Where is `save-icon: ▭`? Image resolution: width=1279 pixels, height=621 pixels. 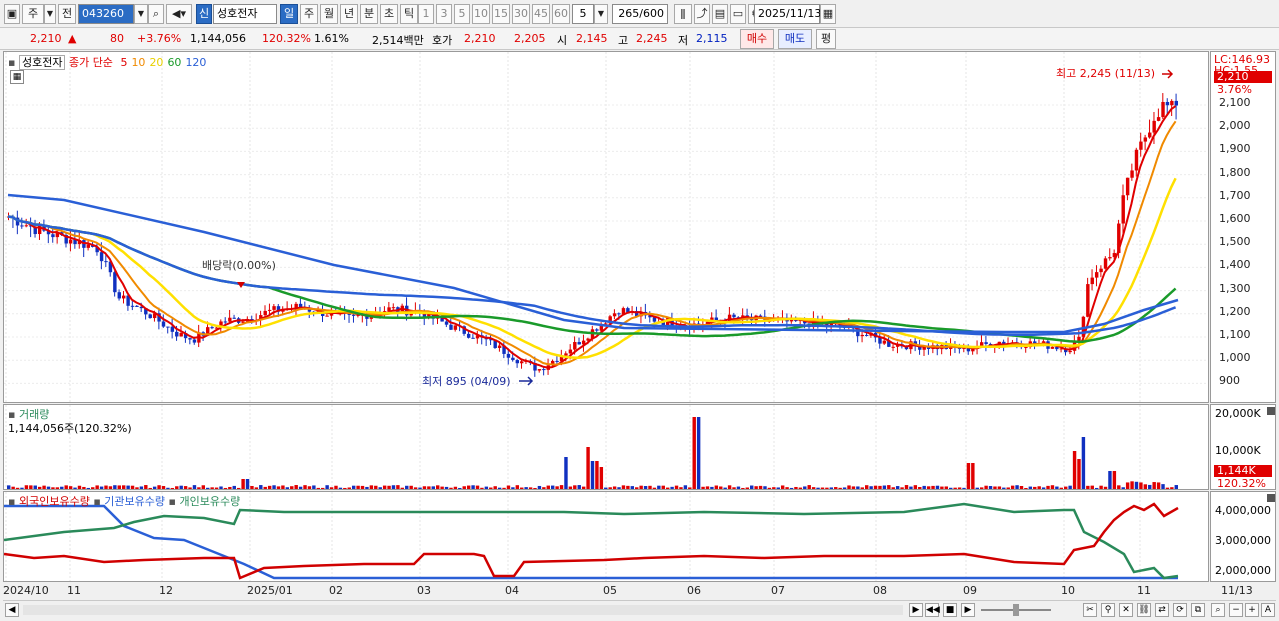 save-icon: ▭ is located at coordinates (738, 14).